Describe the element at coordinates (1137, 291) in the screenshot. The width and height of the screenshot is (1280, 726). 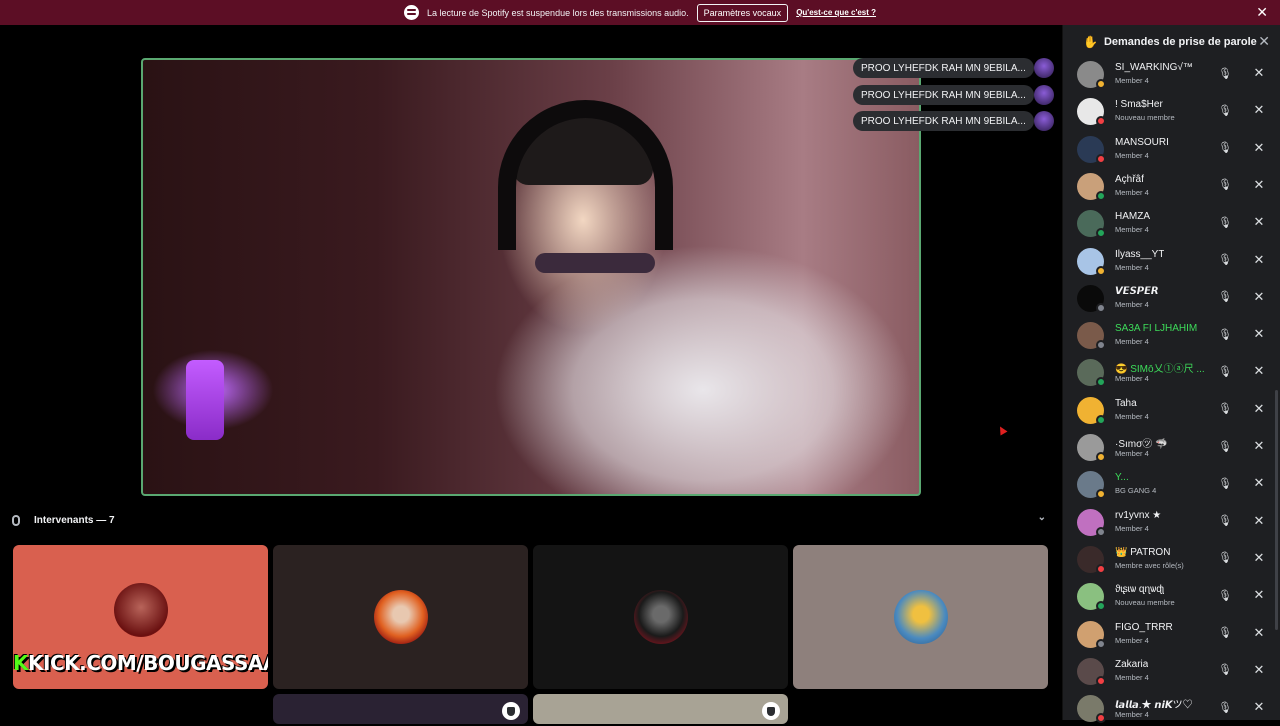
I see `user-name: 𝙑𝙀𝙎𝙋𝙀𝙍` at that location.